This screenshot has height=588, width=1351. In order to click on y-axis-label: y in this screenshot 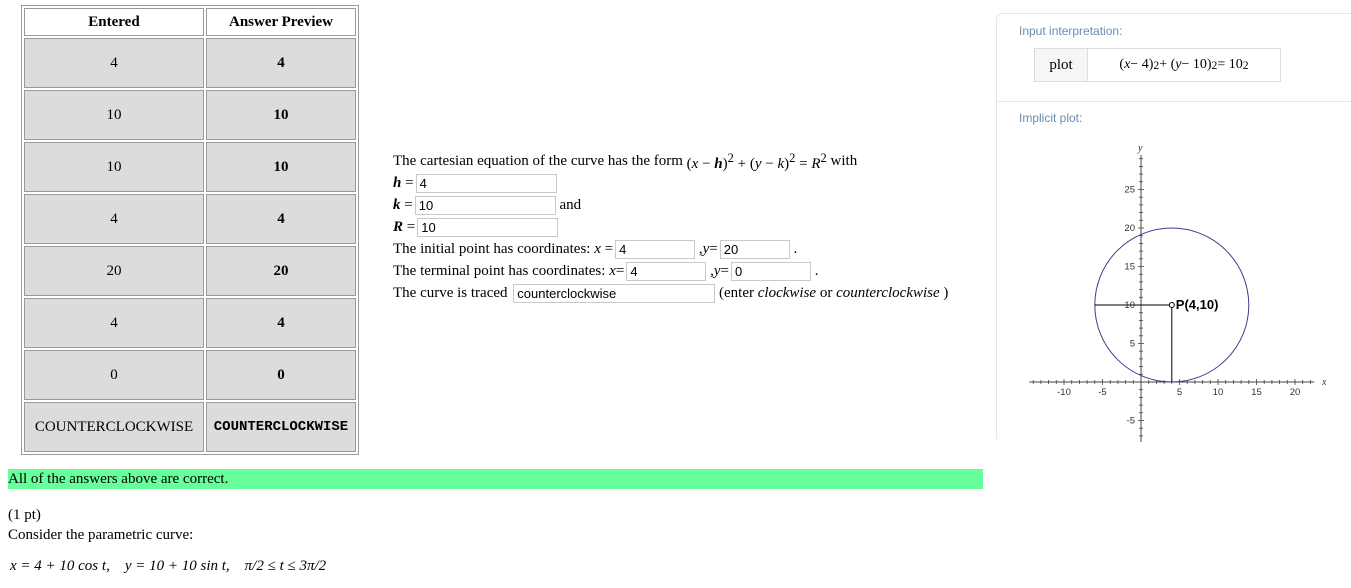, I will do `click(1140, 148)`.